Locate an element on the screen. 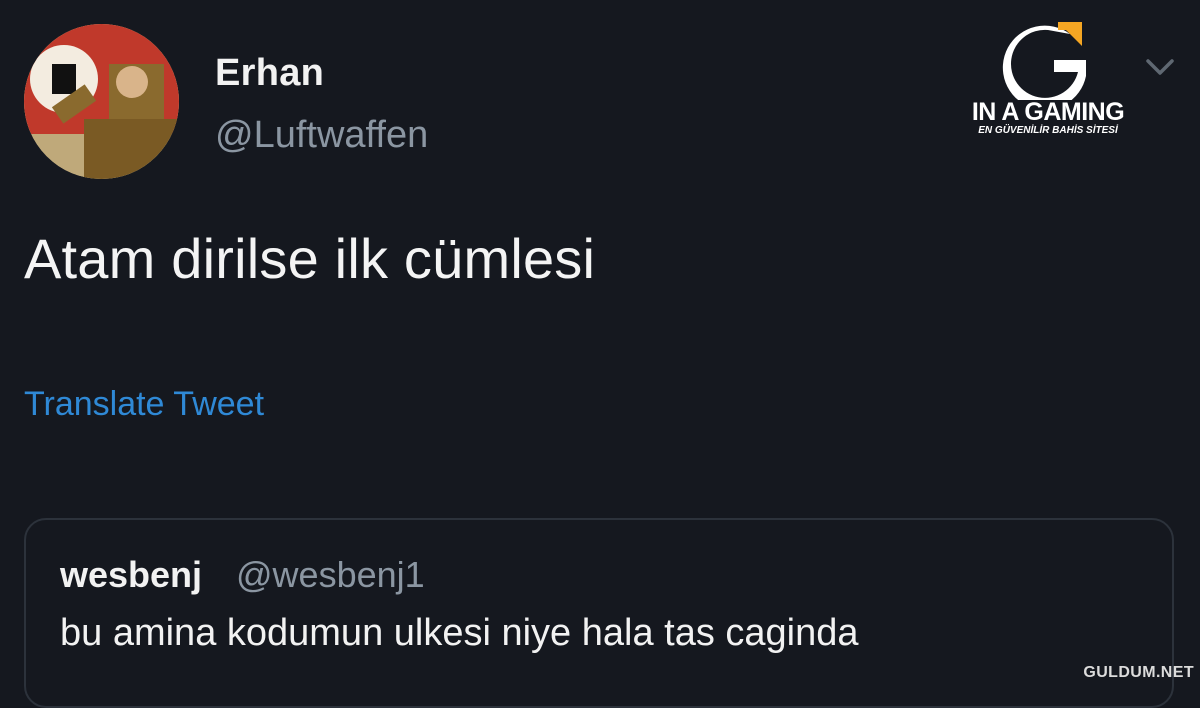 The image size is (1200, 708). brand-title: IN A GAMING is located at coordinates (1048, 112).